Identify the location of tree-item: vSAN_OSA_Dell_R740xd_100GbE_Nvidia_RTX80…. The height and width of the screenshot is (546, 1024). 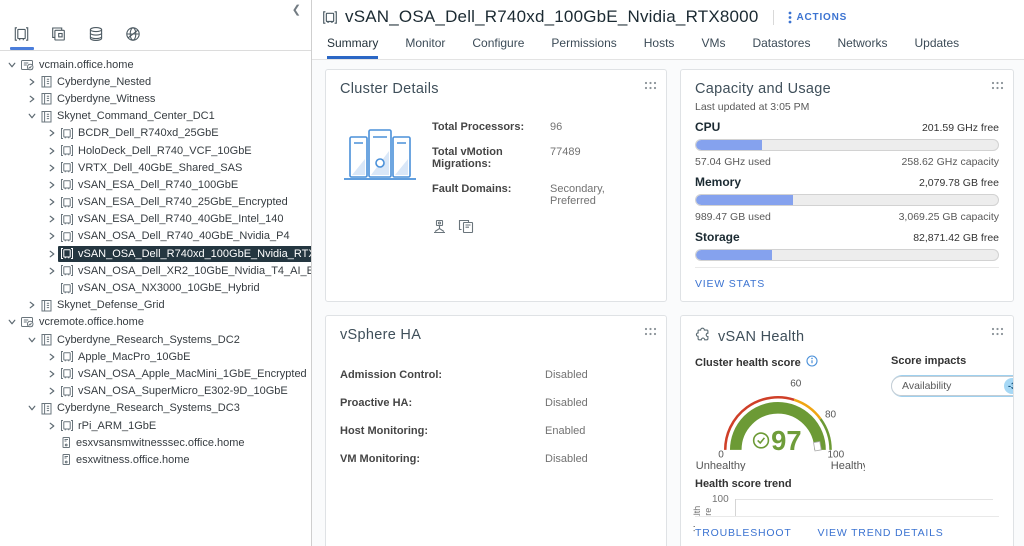
(155, 253).